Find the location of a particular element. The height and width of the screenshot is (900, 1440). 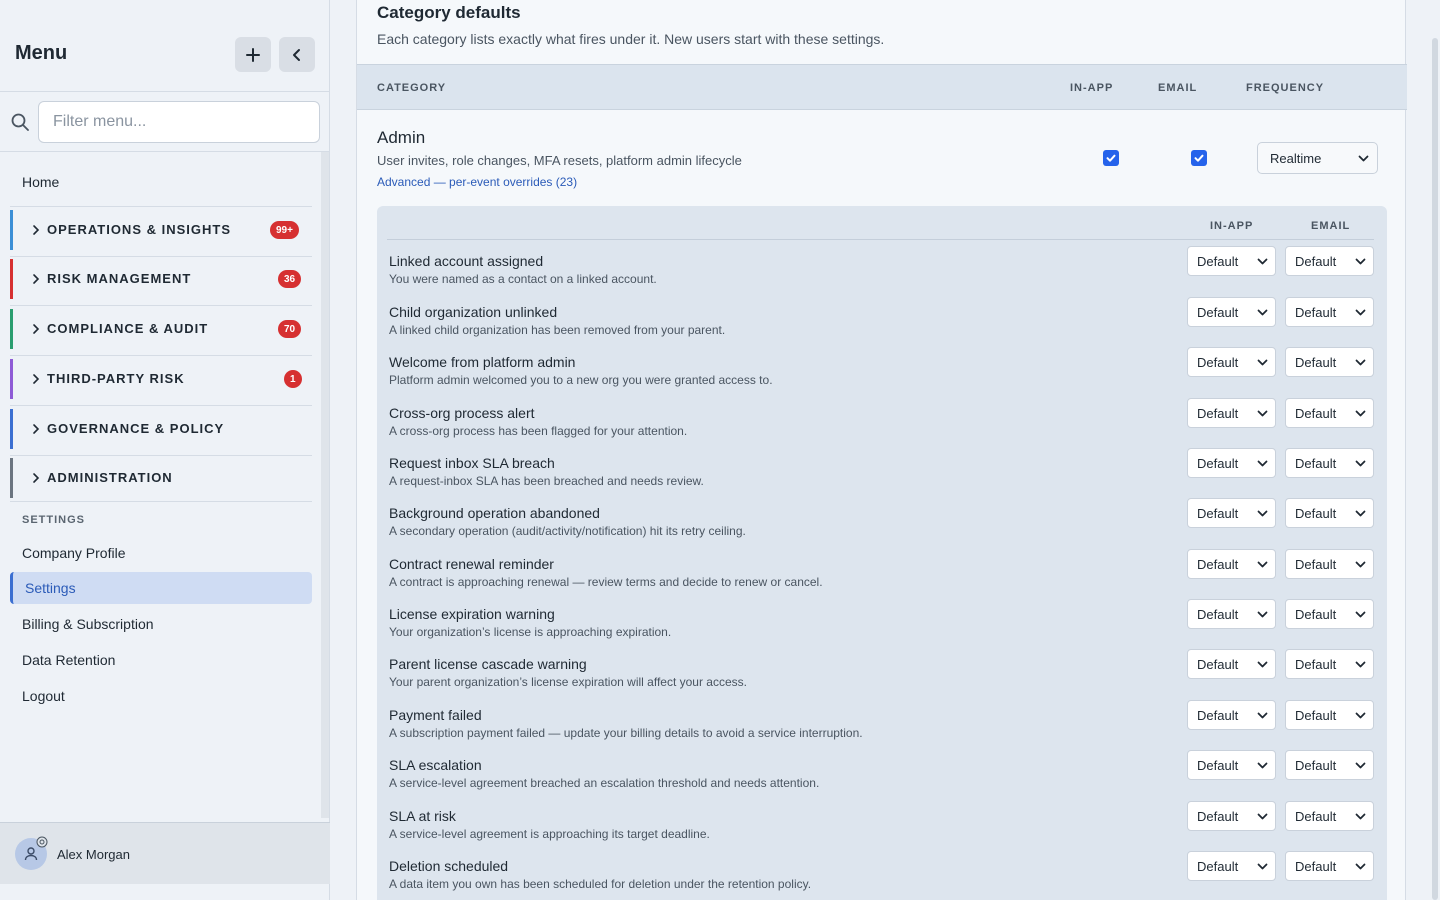

event-title: Parent license cascade warning is located at coordinates (488, 664).